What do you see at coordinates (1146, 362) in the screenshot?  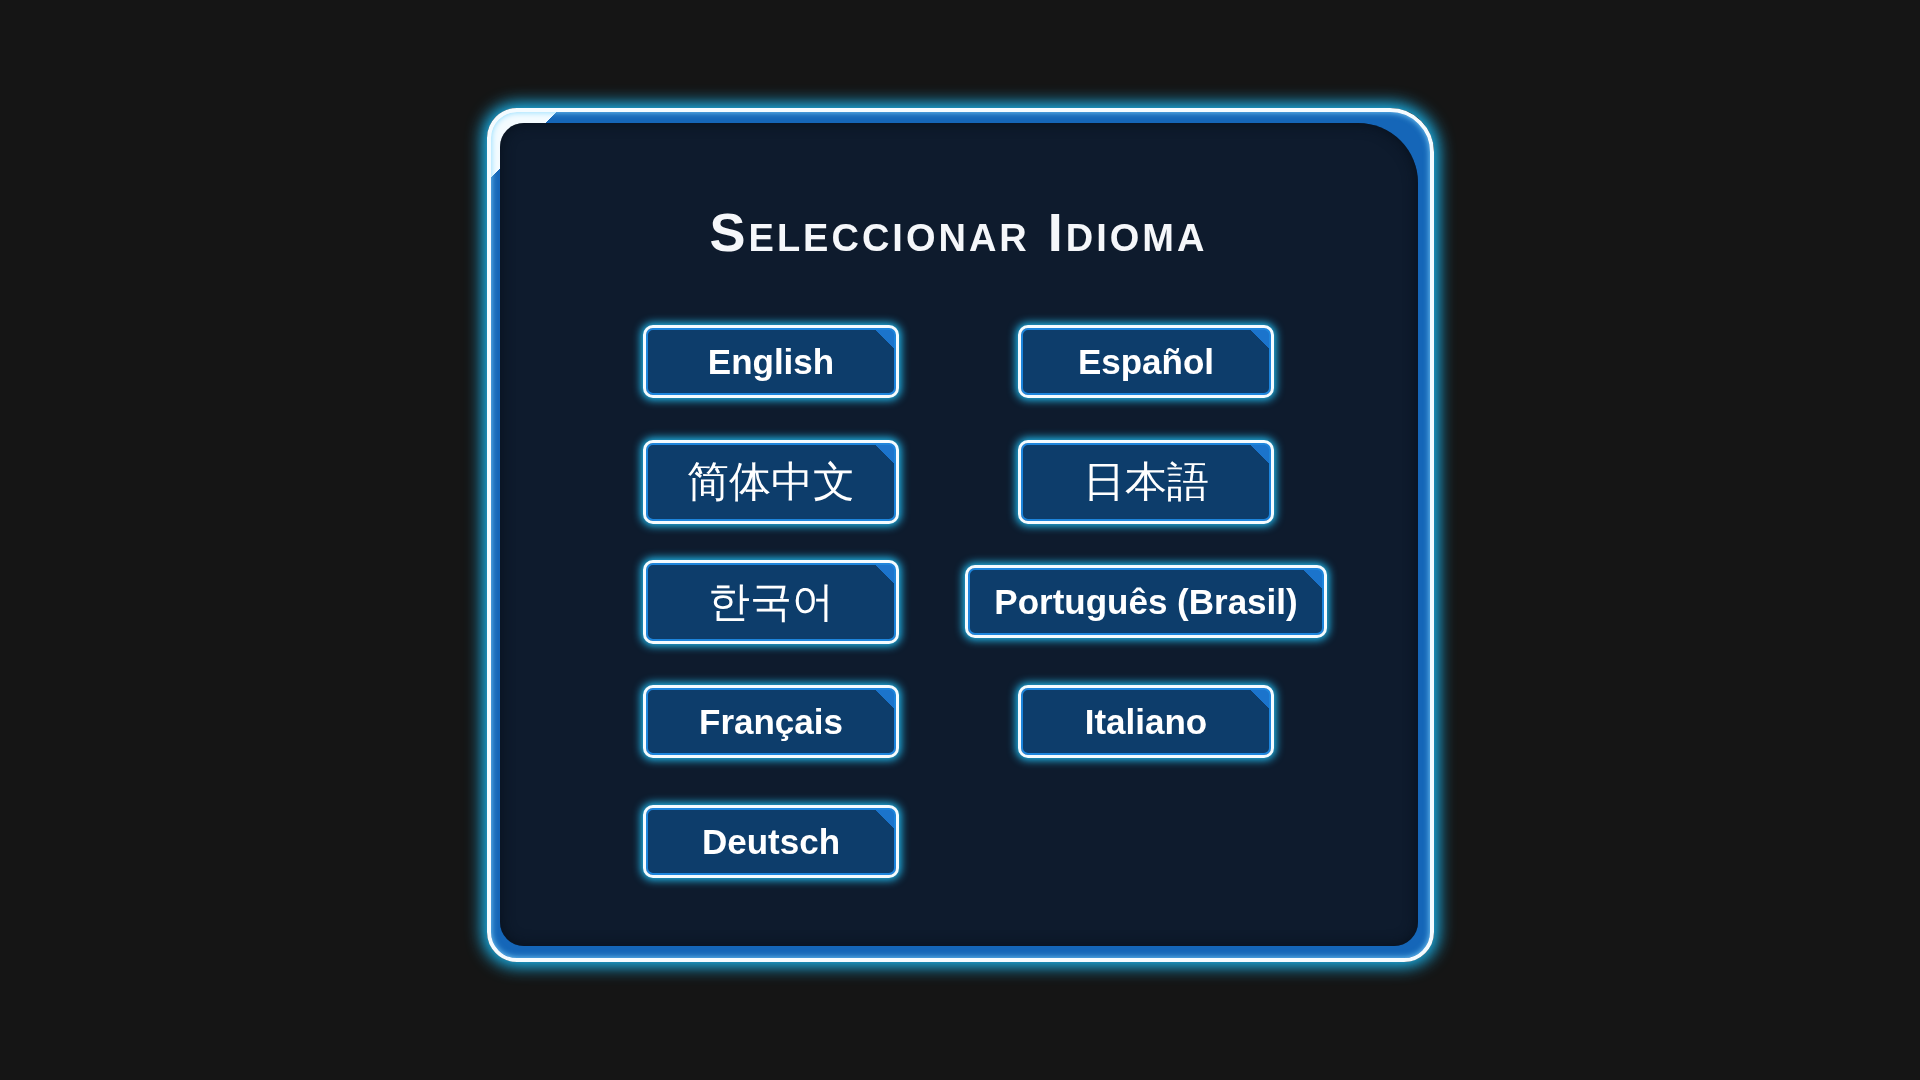 I see `language-button: Español` at bounding box center [1146, 362].